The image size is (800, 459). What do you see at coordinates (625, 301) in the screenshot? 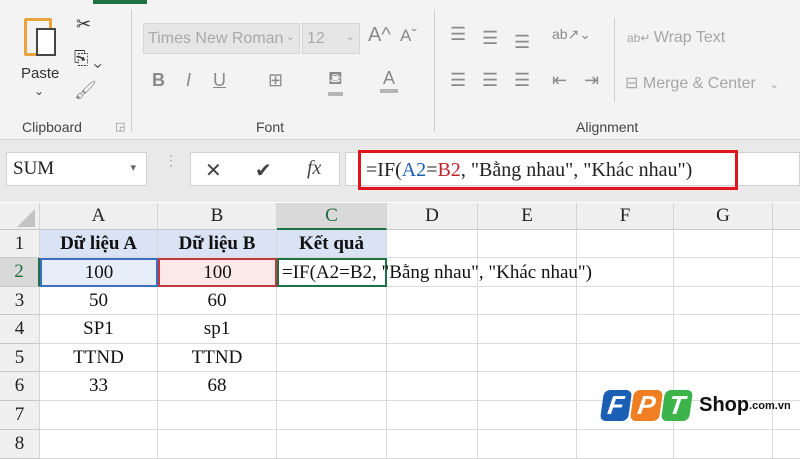
I see `cell-f3` at bounding box center [625, 301].